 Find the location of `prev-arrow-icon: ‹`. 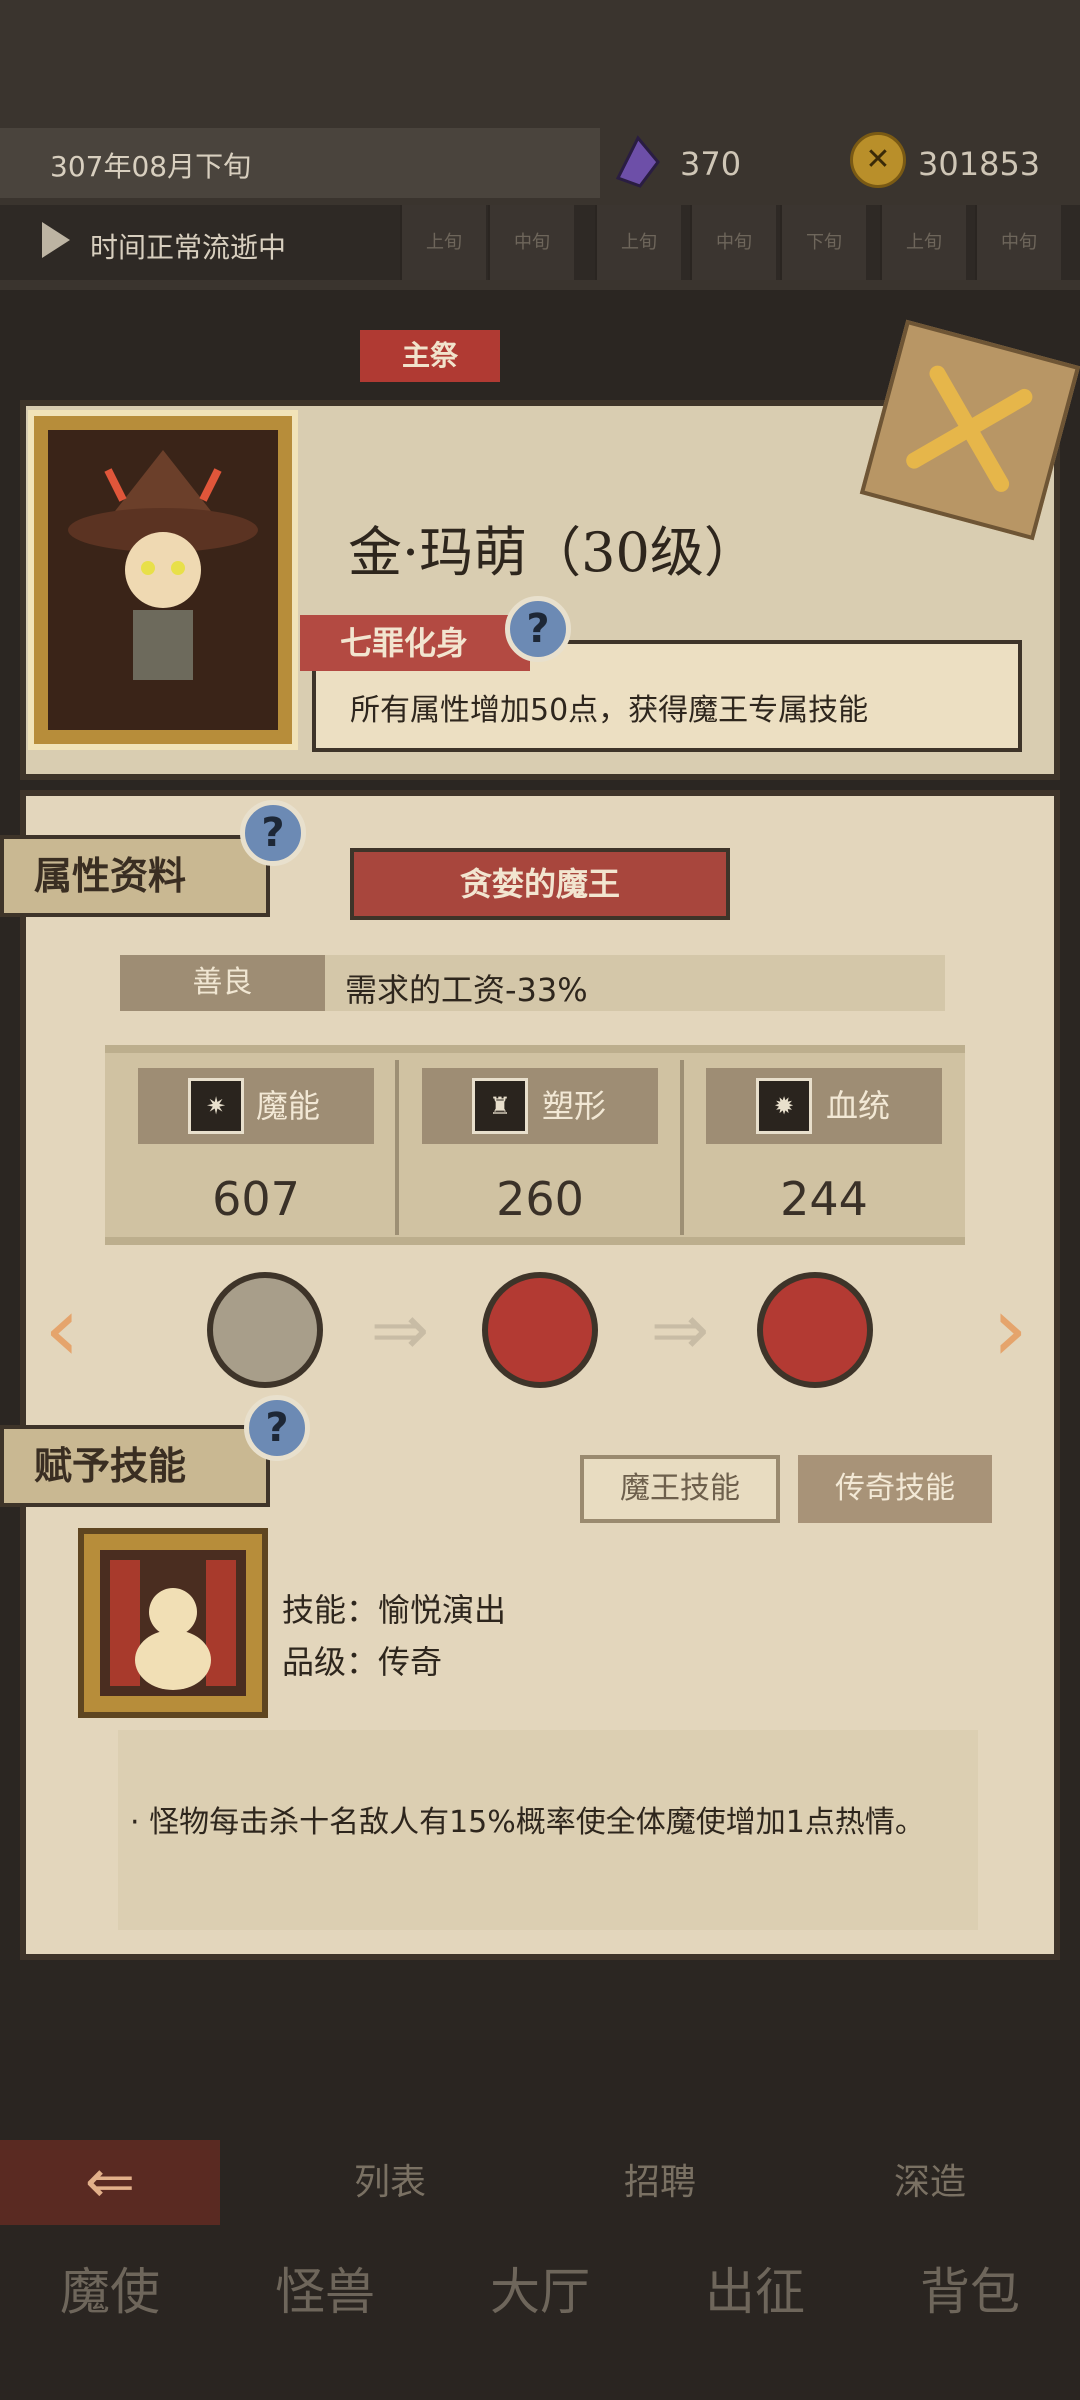

prev-arrow-icon: ‹ is located at coordinates (62, 1330).